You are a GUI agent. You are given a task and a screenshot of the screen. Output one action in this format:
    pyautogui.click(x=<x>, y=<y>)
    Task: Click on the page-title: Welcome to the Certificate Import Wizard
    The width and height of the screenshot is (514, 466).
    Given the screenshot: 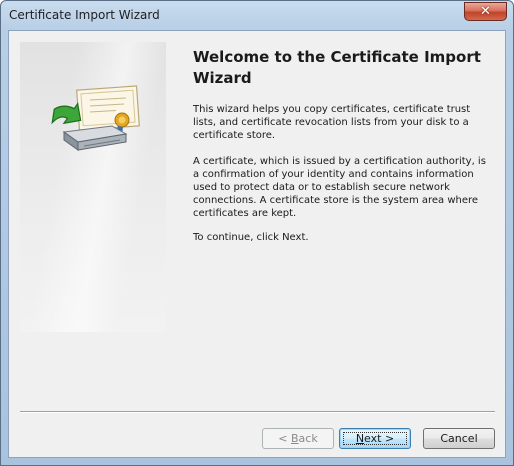 What is the action you would take?
    pyautogui.click(x=337, y=67)
    